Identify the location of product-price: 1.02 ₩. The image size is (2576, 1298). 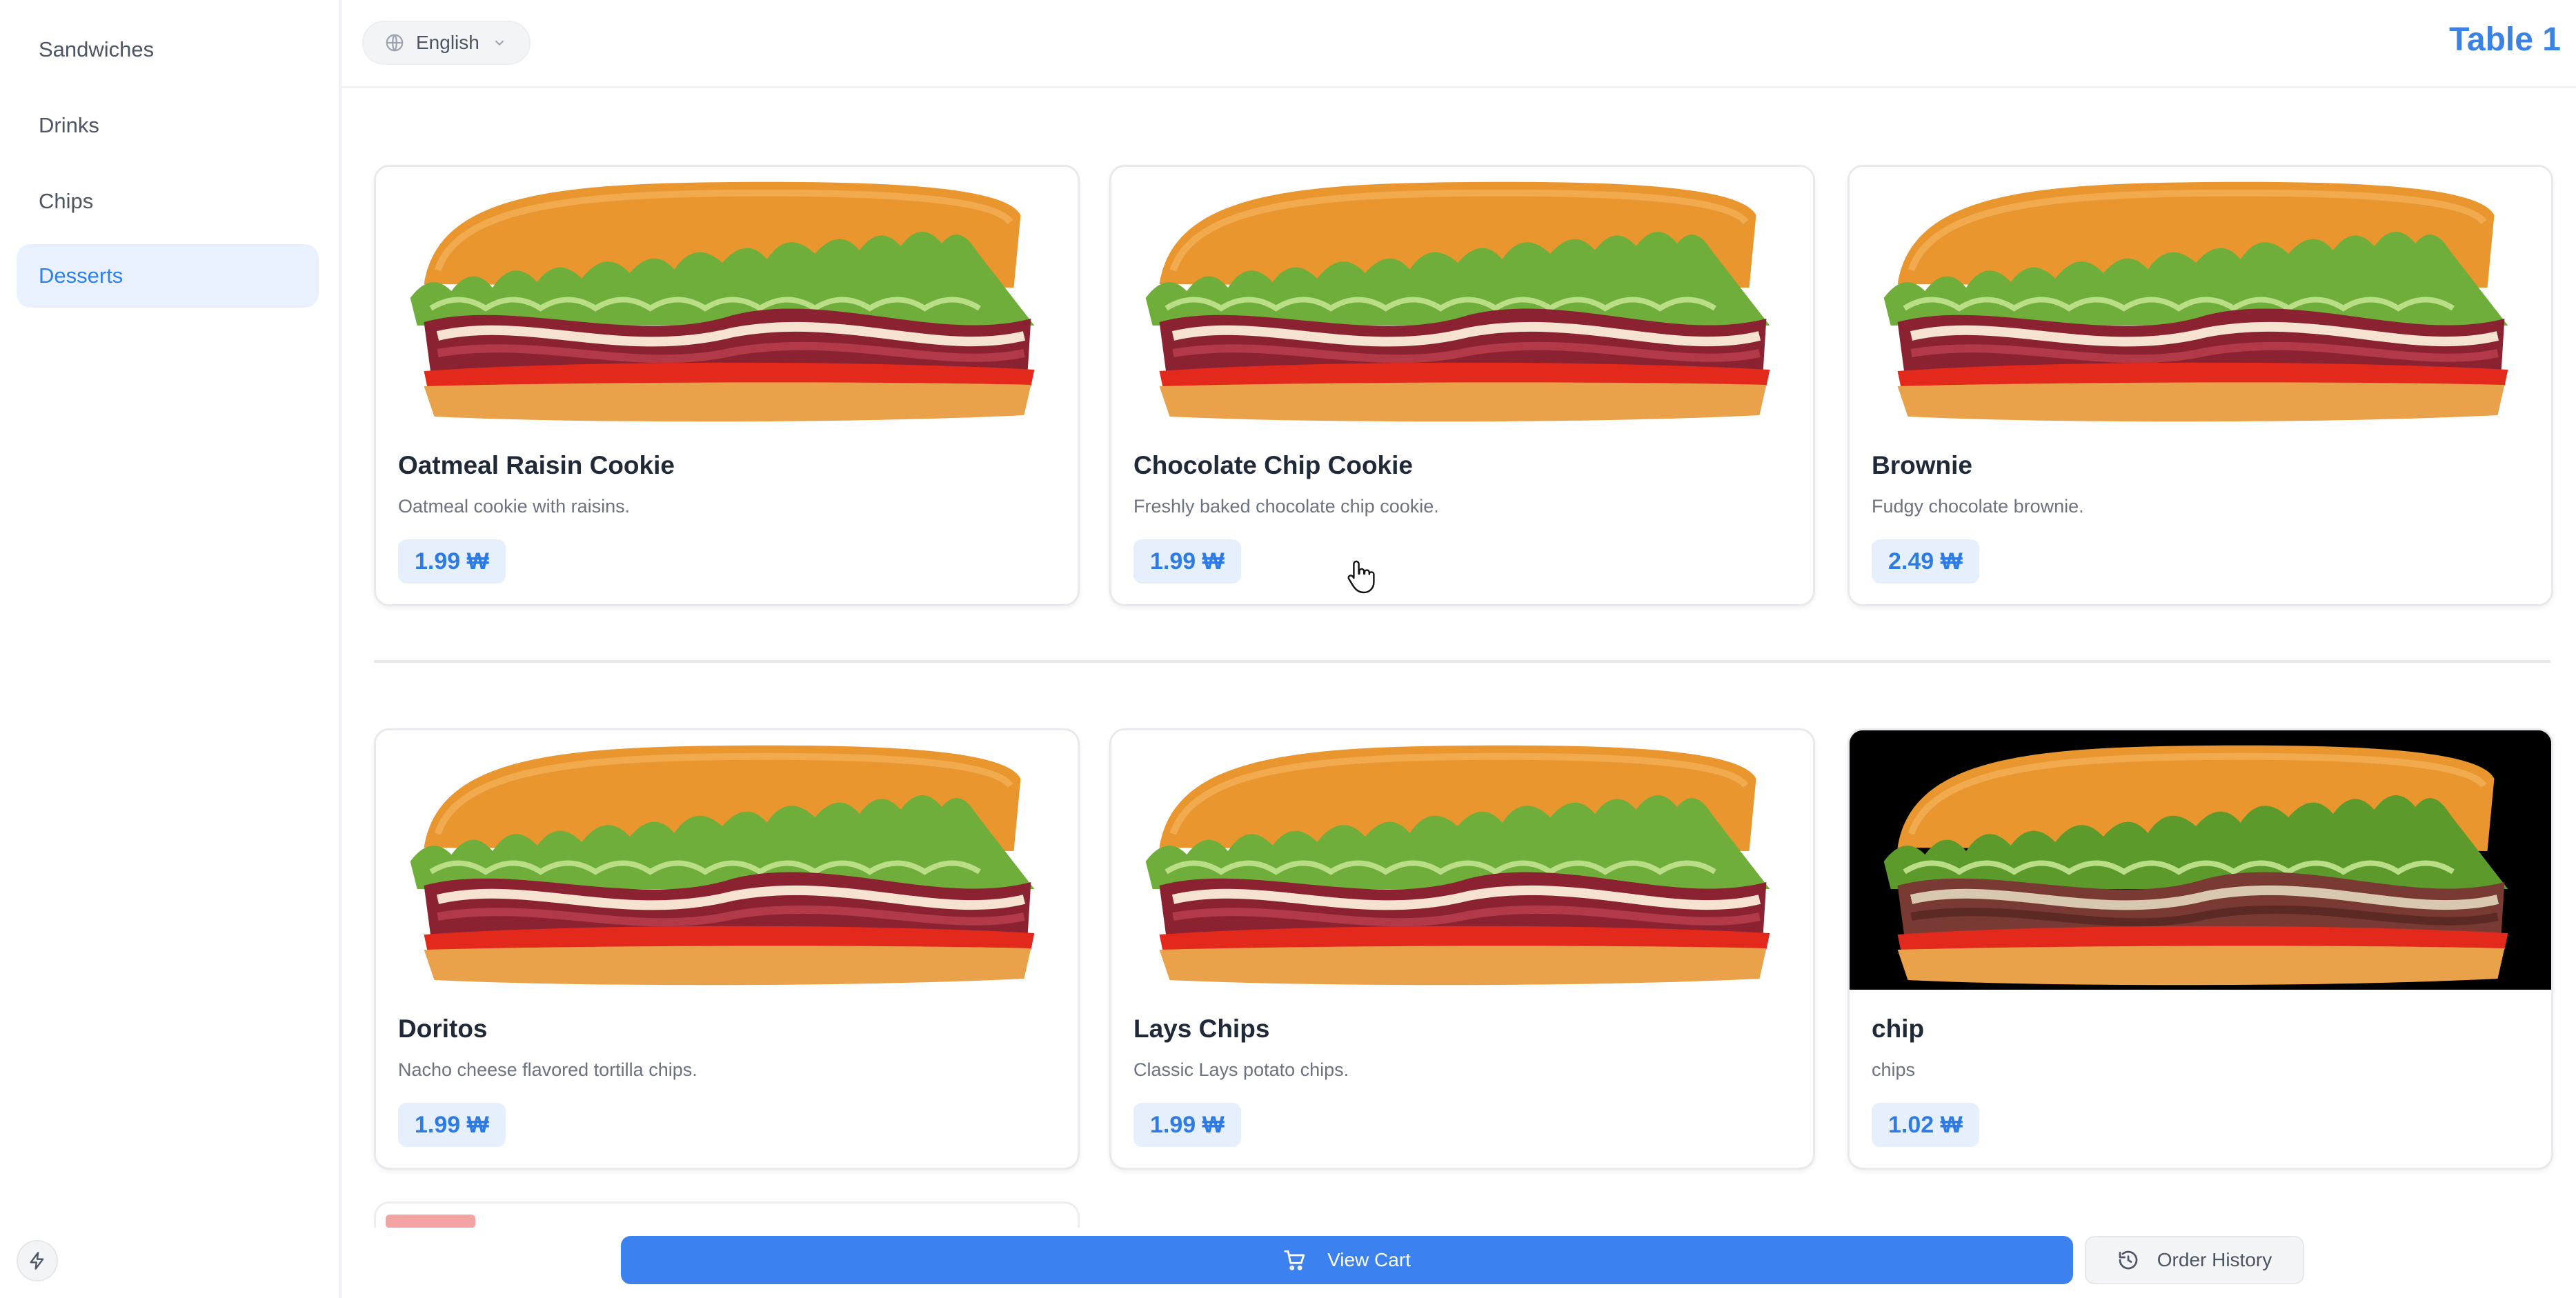
(1925, 1125).